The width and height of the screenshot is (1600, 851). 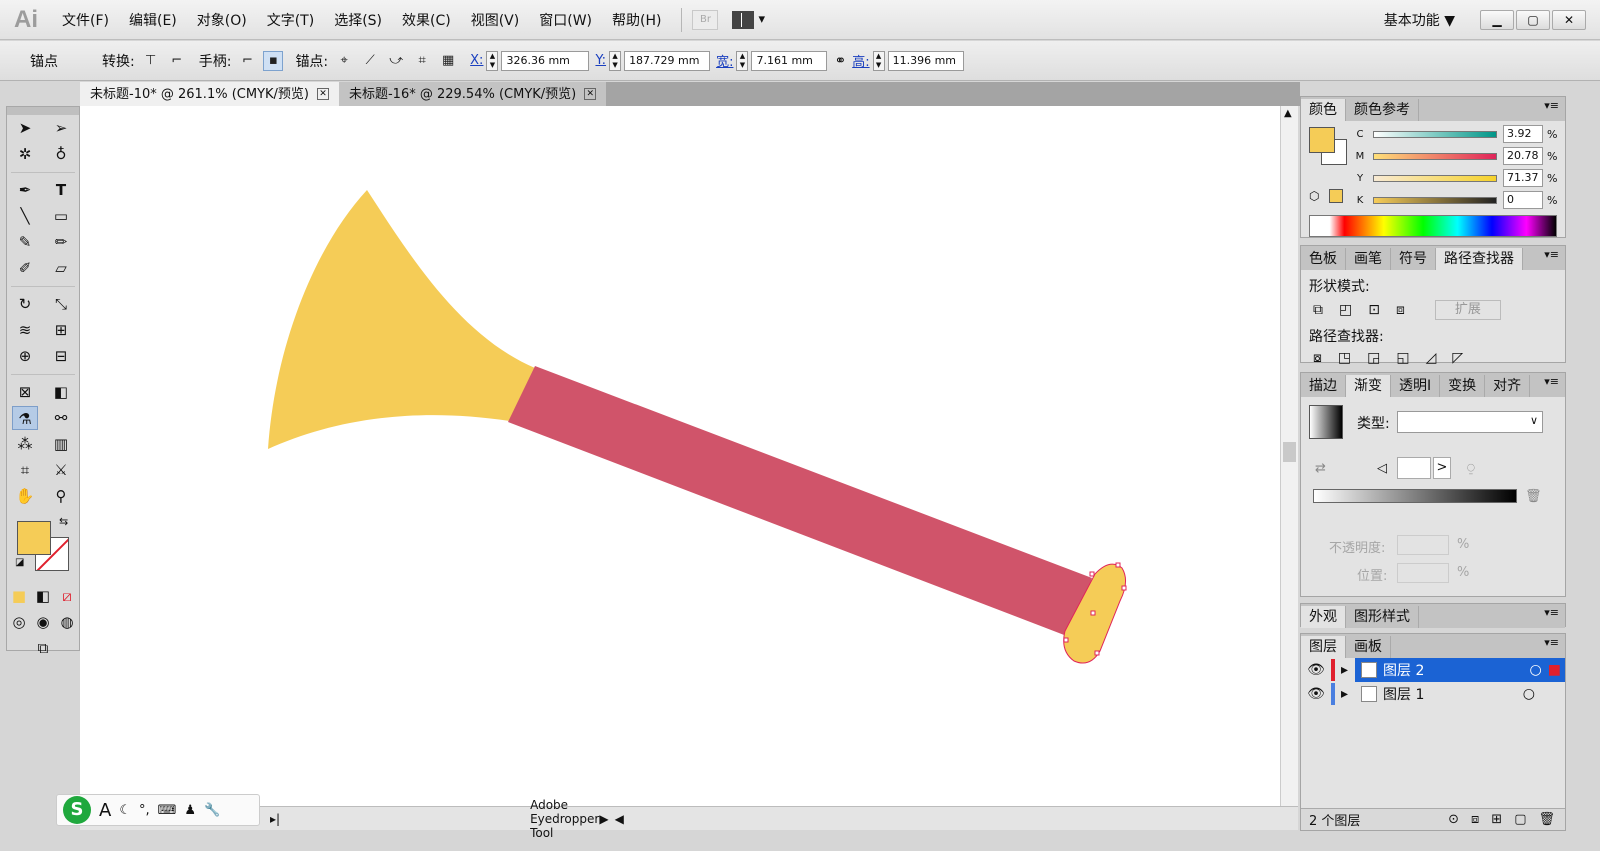 What do you see at coordinates (840, 61) in the screenshot?
I see `constrain-proportions-icon: ⚭` at bounding box center [840, 61].